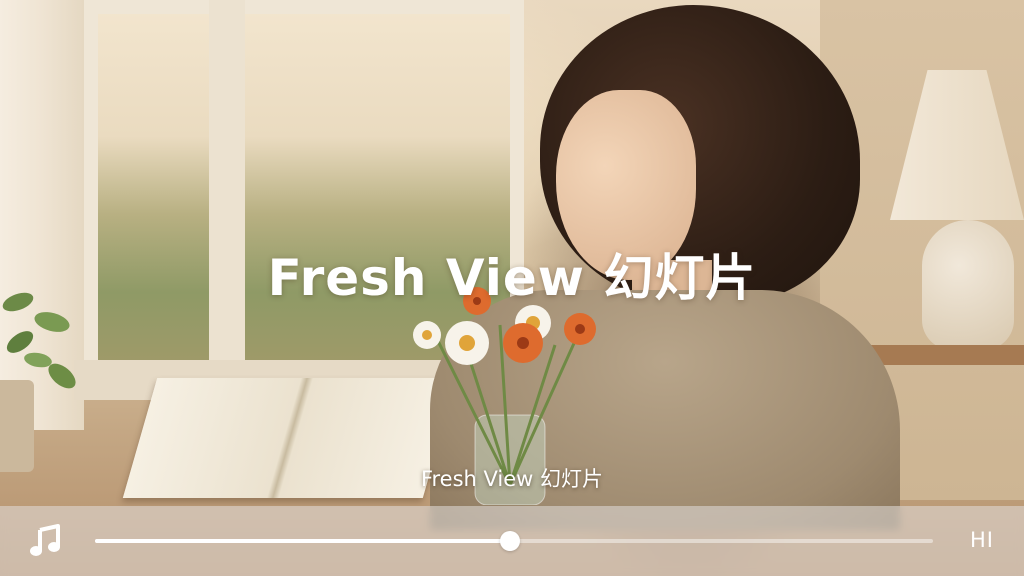  I want to click on plant-pot, so click(17, 426).